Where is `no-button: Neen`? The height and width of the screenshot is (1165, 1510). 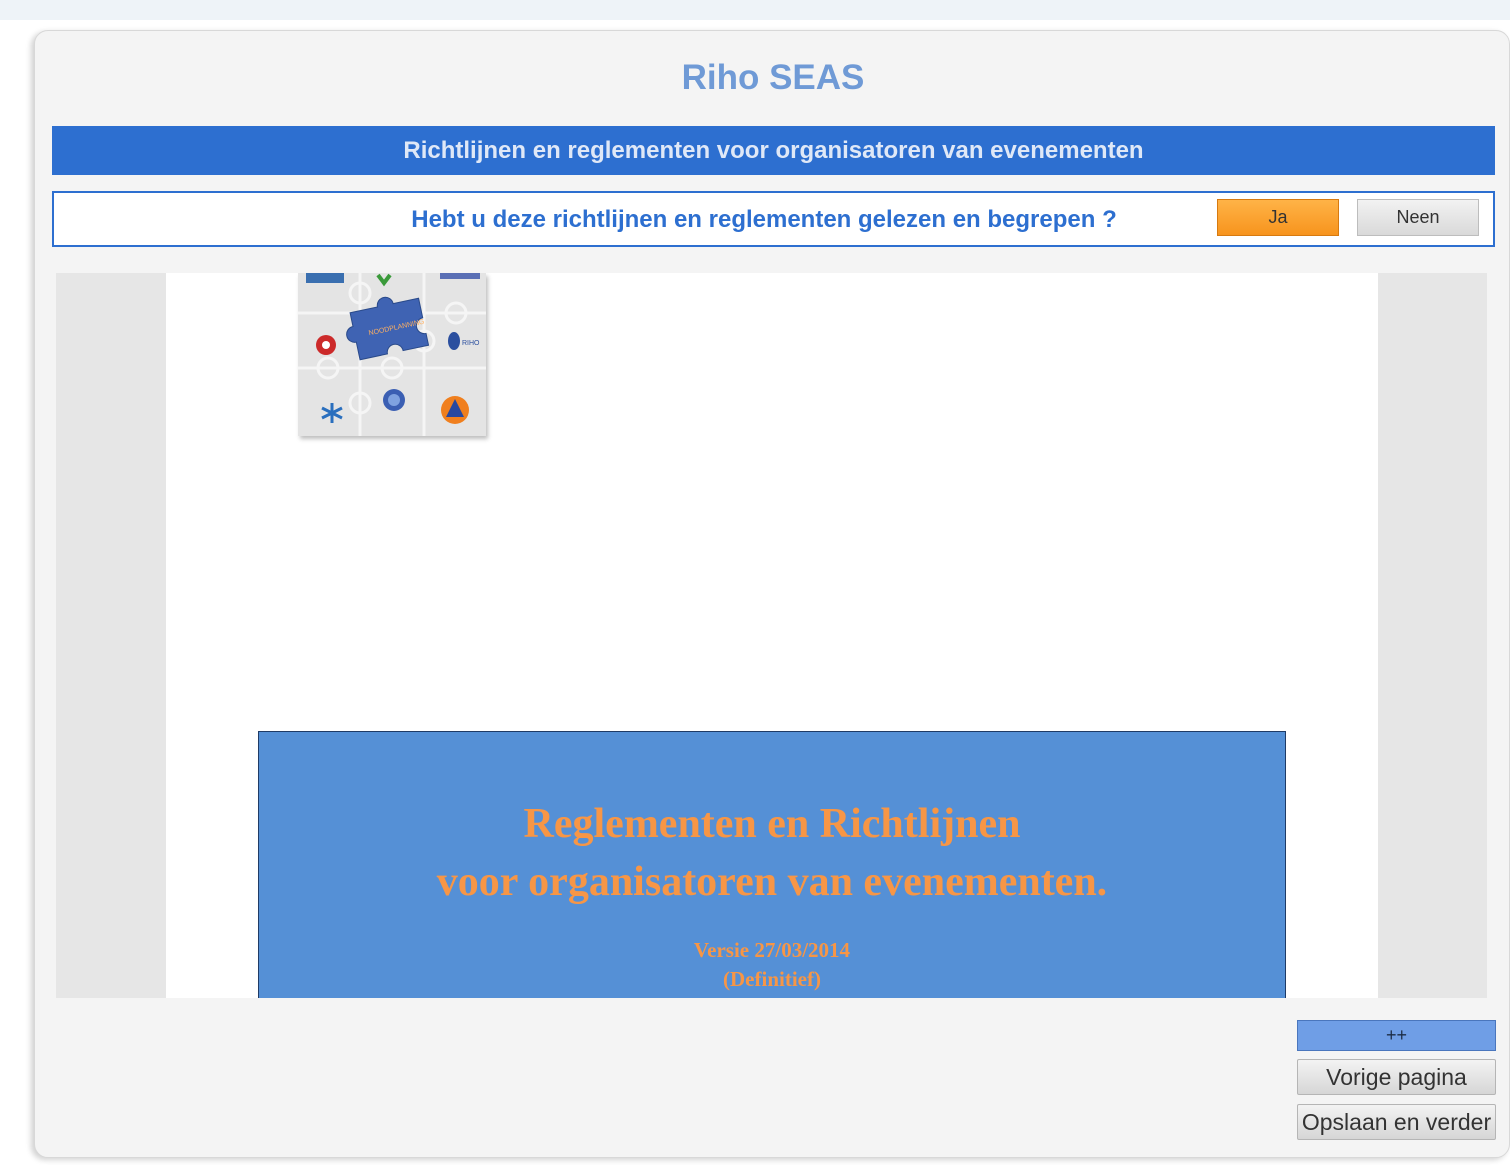 no-button: Neen is located at coordinates (1418, 217).